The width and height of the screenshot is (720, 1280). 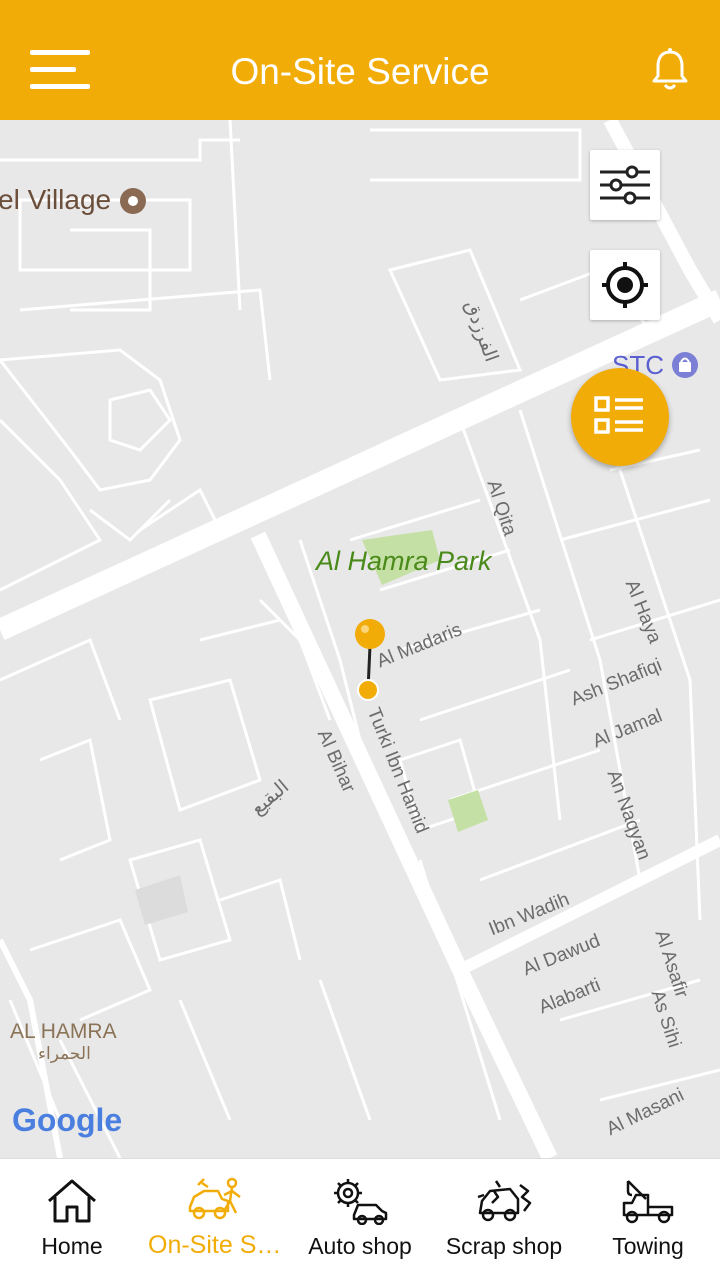 I want to click on nav-item-towing: Towing, so click(x=648, y=1219).